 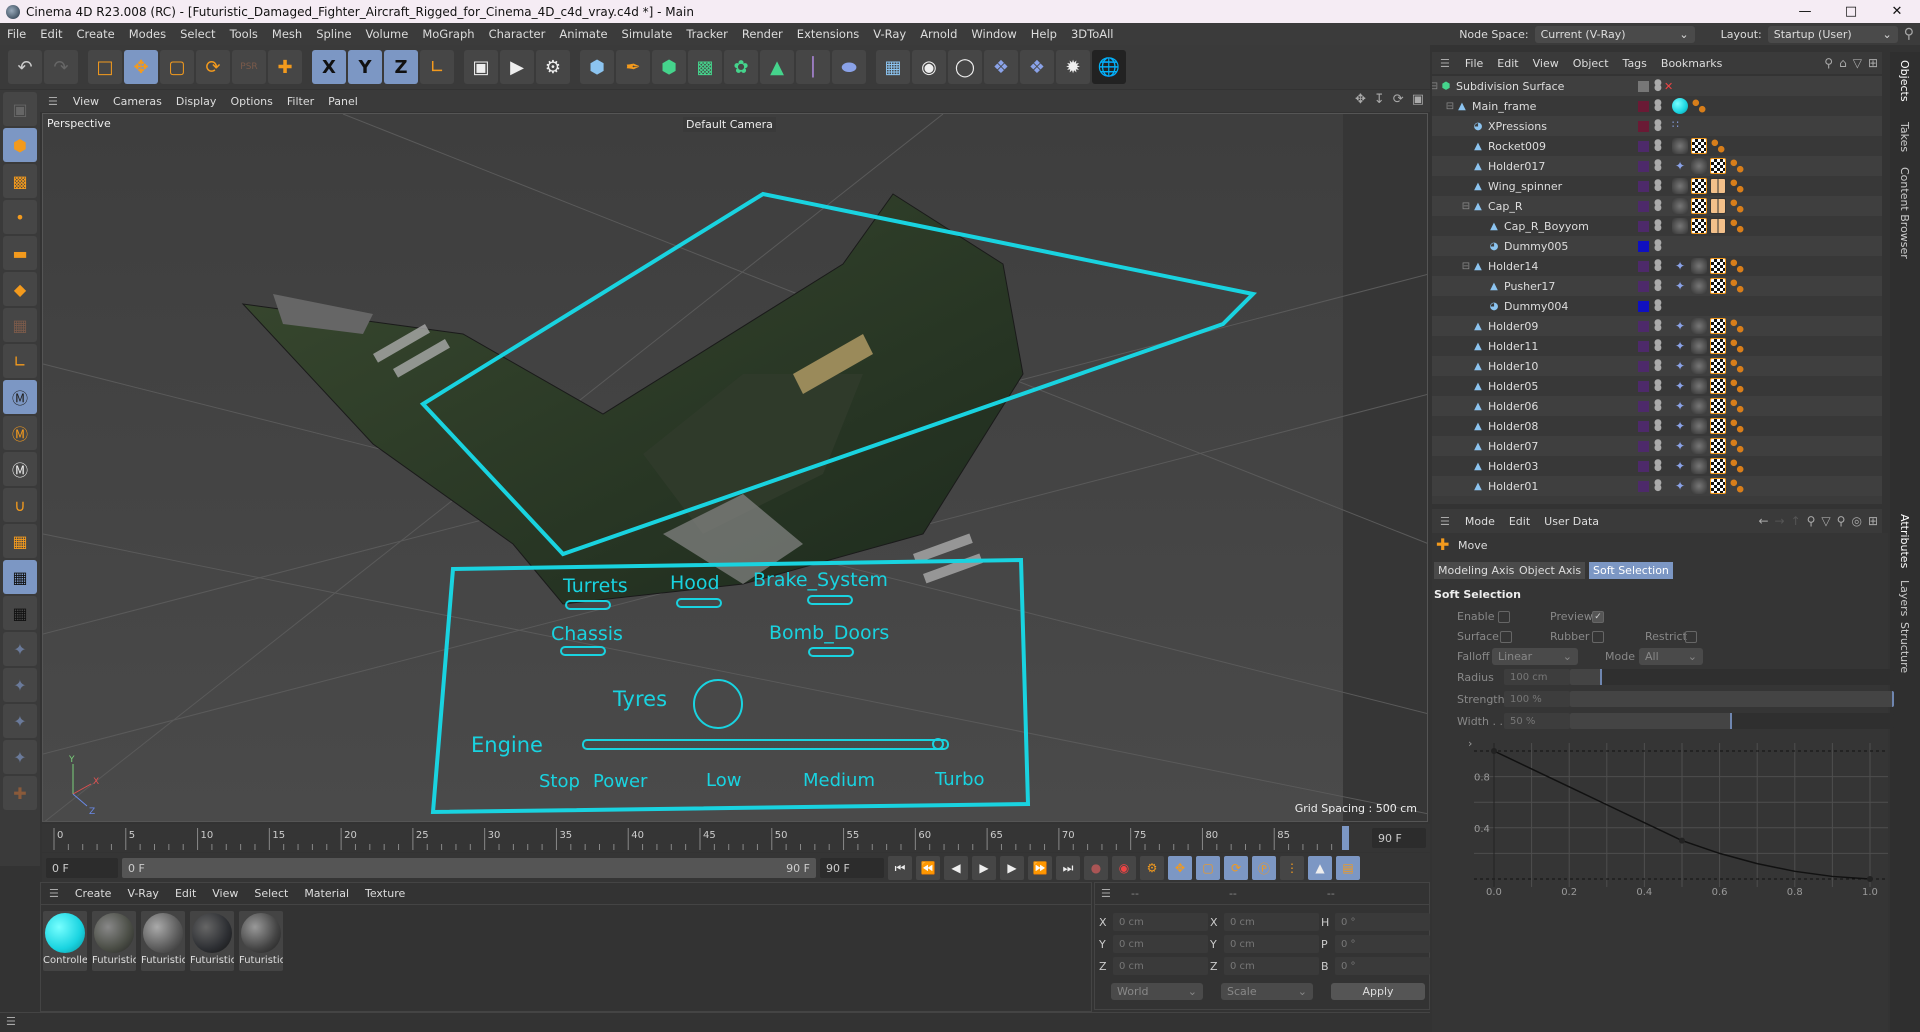 What do you see at coordinates (249, 67) in the screenshot?
I see `psr-button: PSR` at bounding box center [249, 67].